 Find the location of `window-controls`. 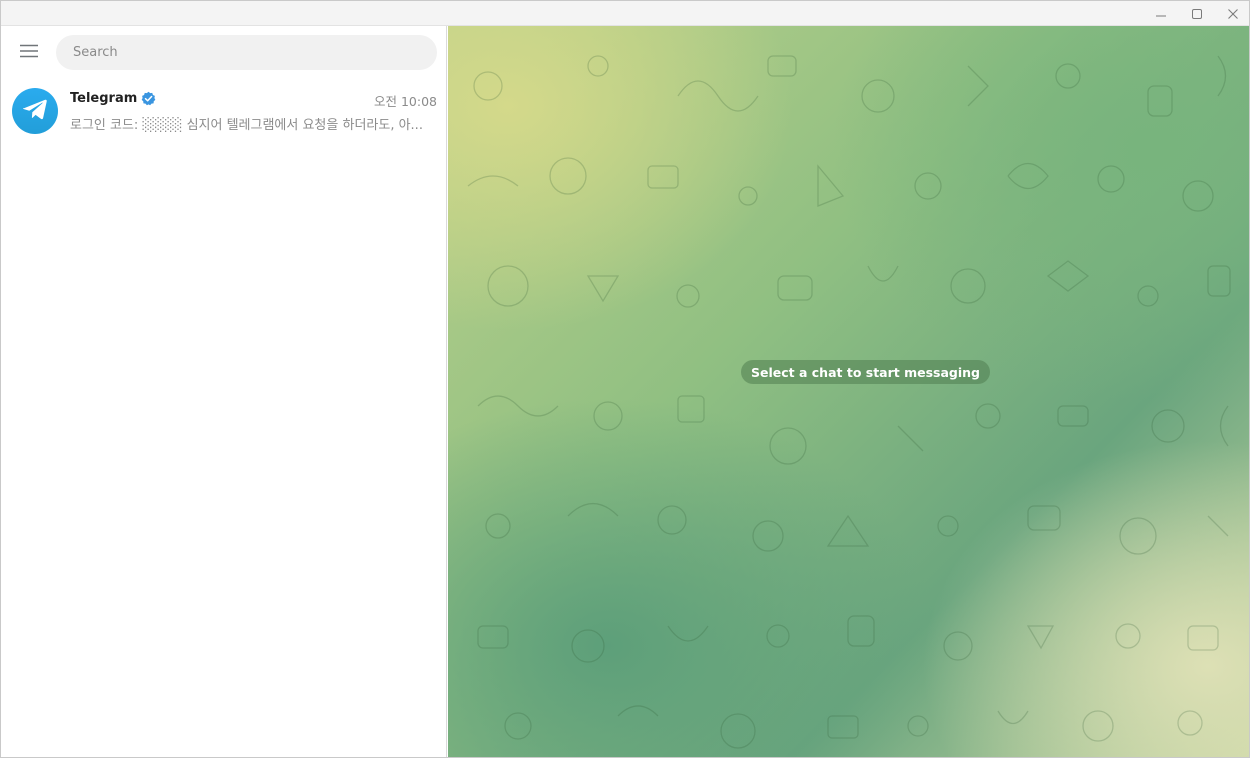

window-controls is located at coordinates (1196, 13).